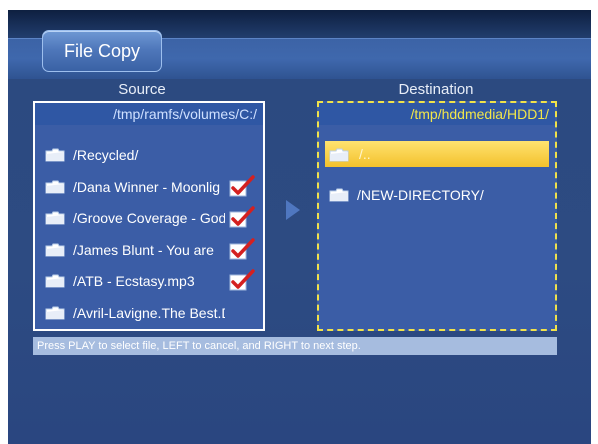 Image resolution: width=598 pixels, height=444 pixels. Describe the element at coordinates (134, 281) in the screenshot. I see `source-row-label: /ATB - Ecstasy.mp3` at that location.